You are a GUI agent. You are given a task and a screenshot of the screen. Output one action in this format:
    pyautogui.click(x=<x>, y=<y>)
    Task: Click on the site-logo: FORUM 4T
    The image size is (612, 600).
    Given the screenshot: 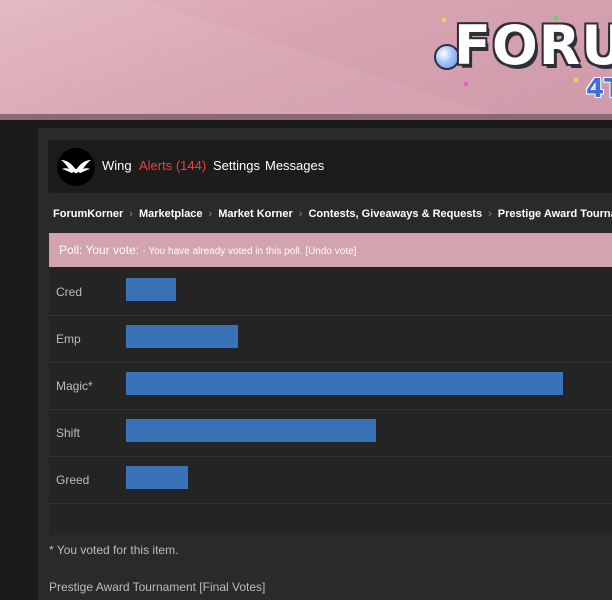 What is the action you would take?
    pyautogui.click(x=523, y=60)
    